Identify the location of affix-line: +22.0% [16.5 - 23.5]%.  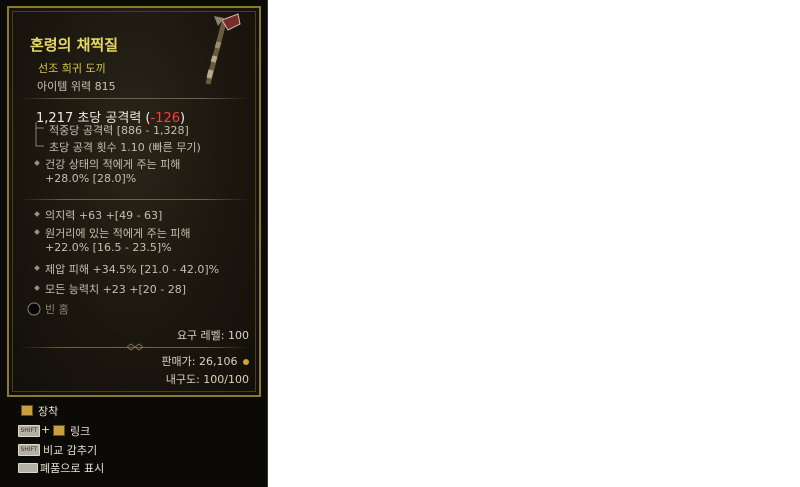
(108, 247).